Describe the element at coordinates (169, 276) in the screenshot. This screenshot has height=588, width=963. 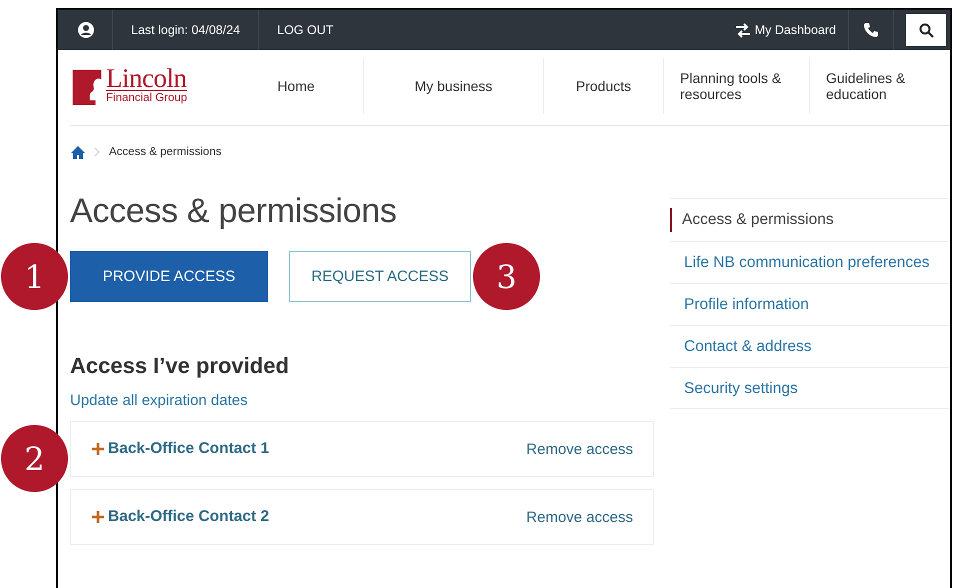
I see `provide-button: PROVIDE ACCESS` at that location.